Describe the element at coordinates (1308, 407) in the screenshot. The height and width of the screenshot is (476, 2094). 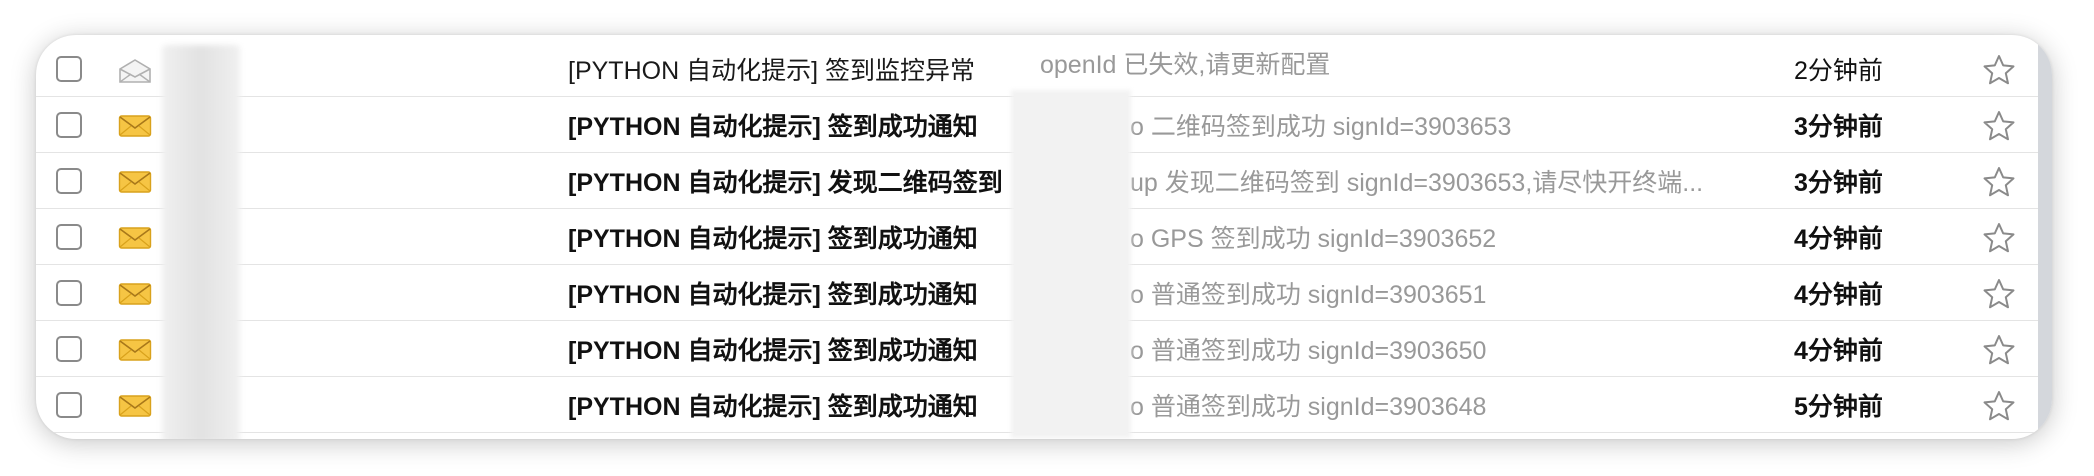
I see `mail-preview: o 普通签到成功 signId=3903648` at that location.